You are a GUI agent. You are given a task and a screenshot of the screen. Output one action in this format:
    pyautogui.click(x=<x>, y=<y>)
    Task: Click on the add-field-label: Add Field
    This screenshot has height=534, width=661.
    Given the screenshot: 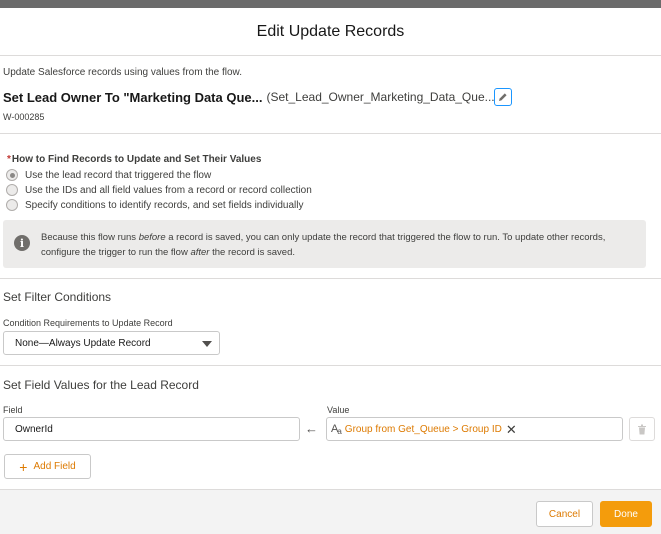 What is the action you would take?
    pyautogui.click(x=54, y=466)
    